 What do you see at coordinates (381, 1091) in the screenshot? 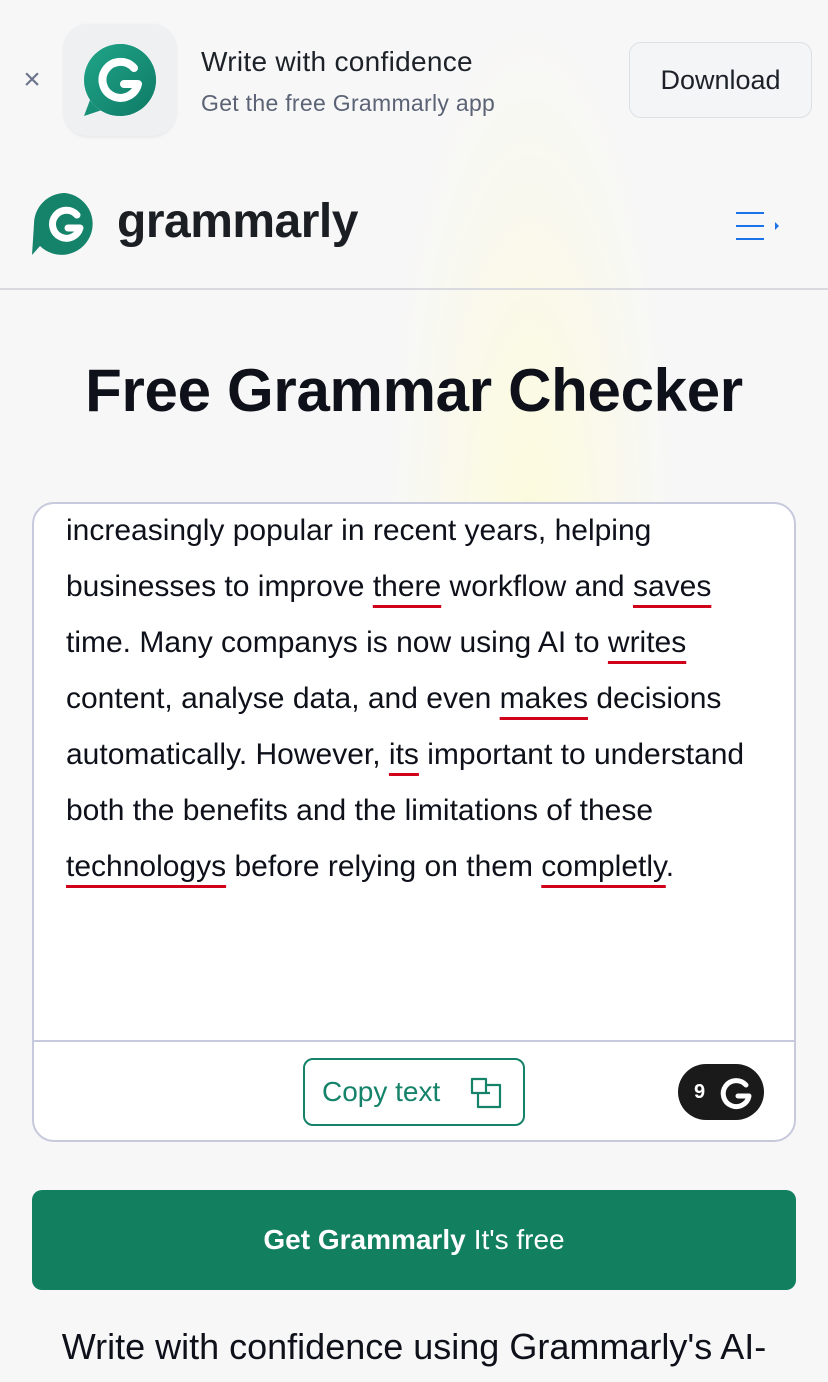
I see `copy-text-label: Copy text` at bounding box center [381, 1091].